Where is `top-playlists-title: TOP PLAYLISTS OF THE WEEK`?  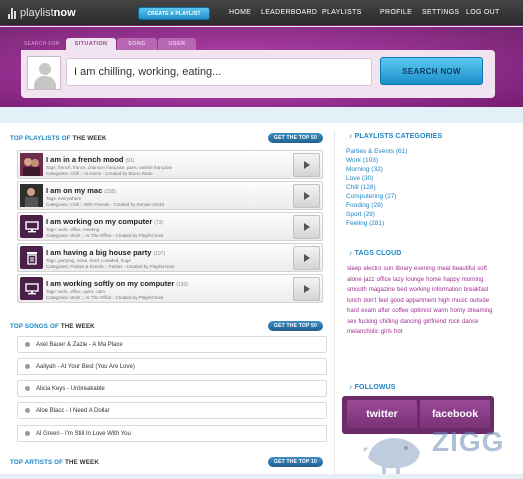
top-playlists-title: TOP PLAYLISTS OF THE WEEK is located at coordinates (58, 138).